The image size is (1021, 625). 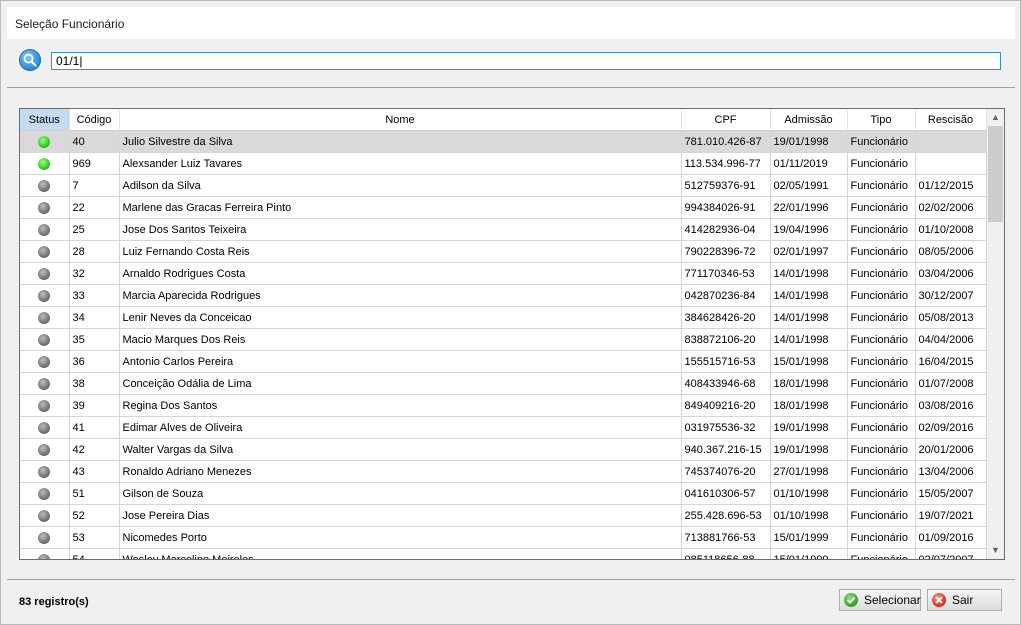 What do you see at coordinates (726, 120) in the screenshot?
I see `column-header-cpf: CPF` at bounding box center [726, 120].